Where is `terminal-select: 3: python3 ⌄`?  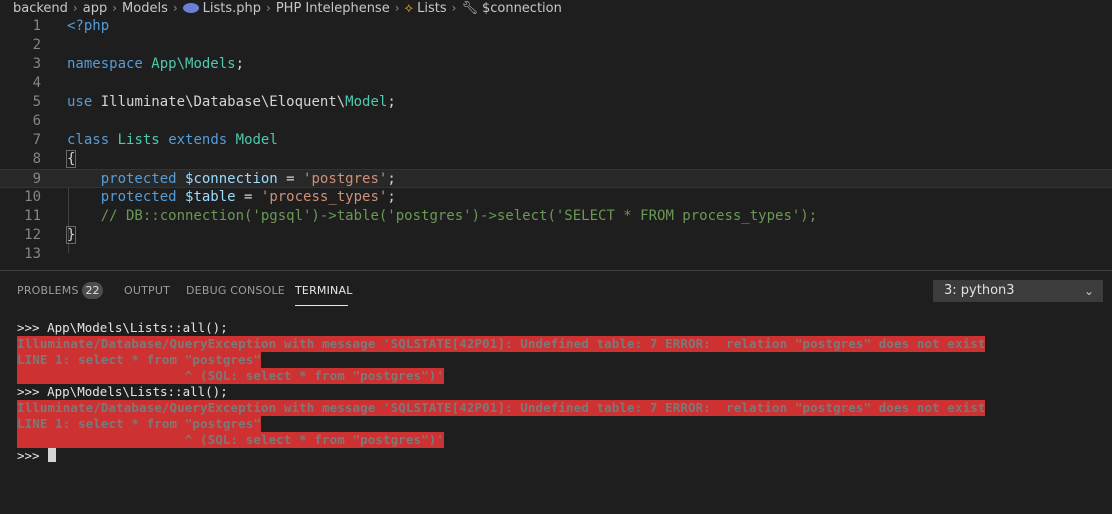 terminal-select: 3: python3 ⌄ is located at coordinates (1018, 291).